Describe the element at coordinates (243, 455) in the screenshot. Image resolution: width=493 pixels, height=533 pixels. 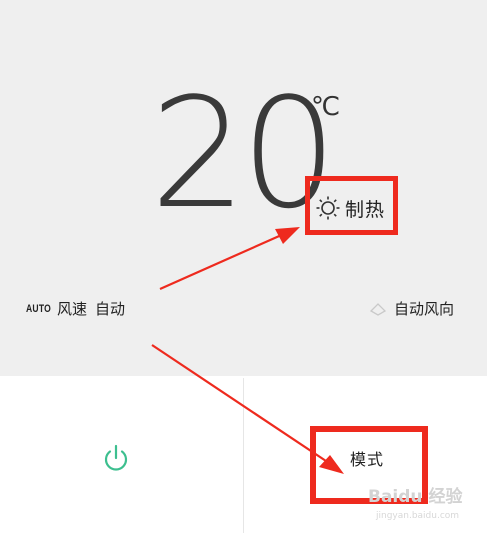
I see `controls-divider` at that location.